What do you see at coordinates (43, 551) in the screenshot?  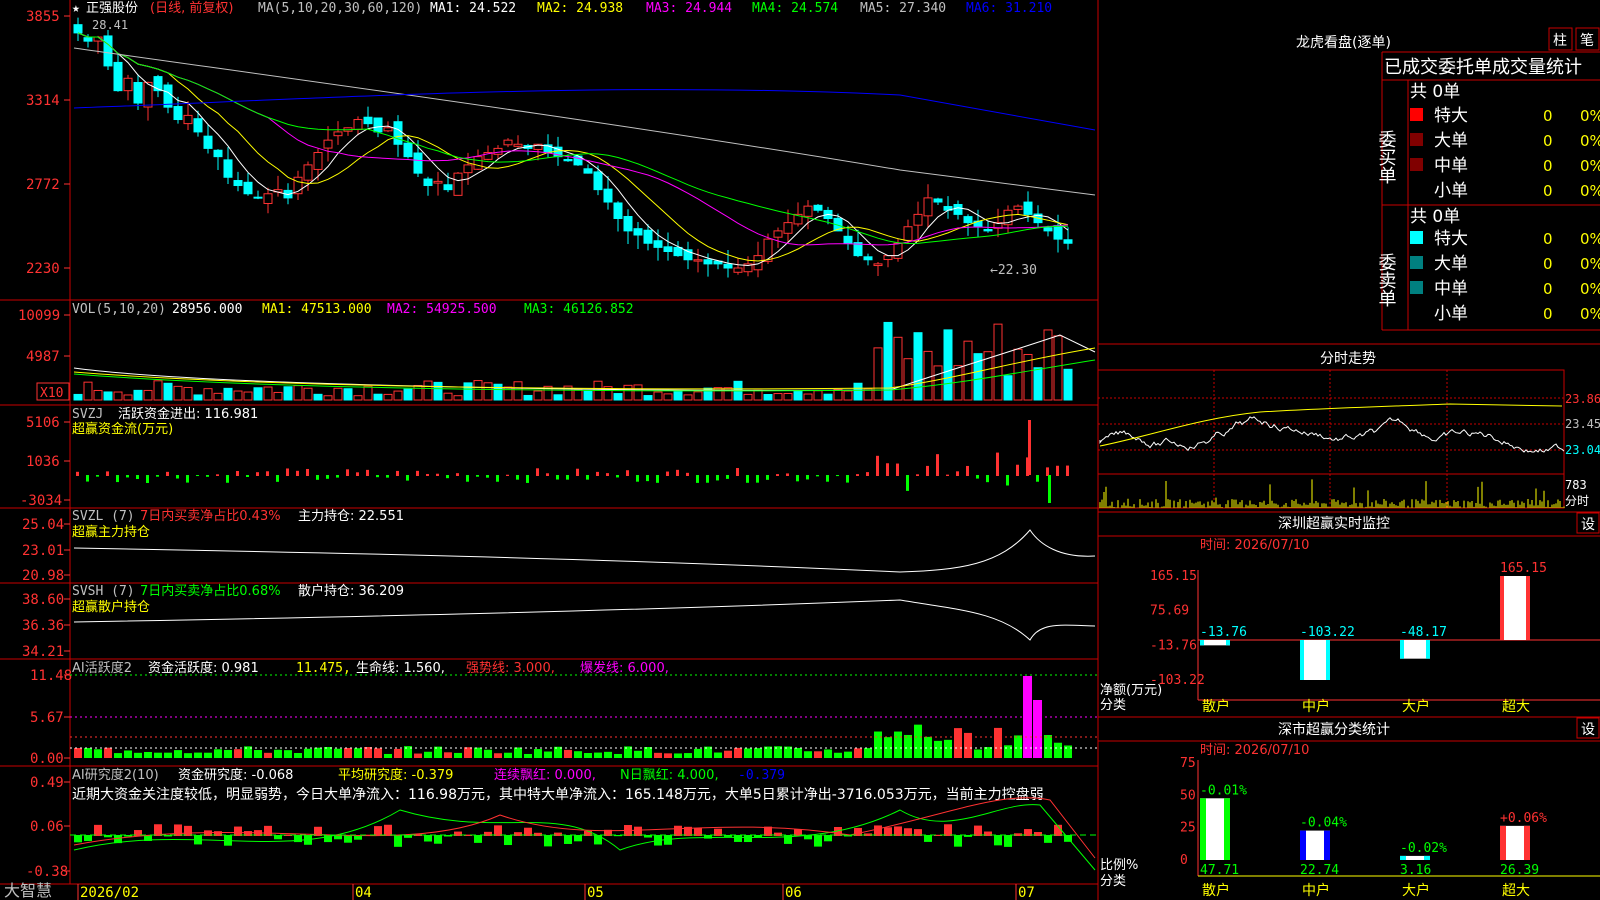 I see `svzl-y-tick: 23.01` at bounding box center [43, 551].